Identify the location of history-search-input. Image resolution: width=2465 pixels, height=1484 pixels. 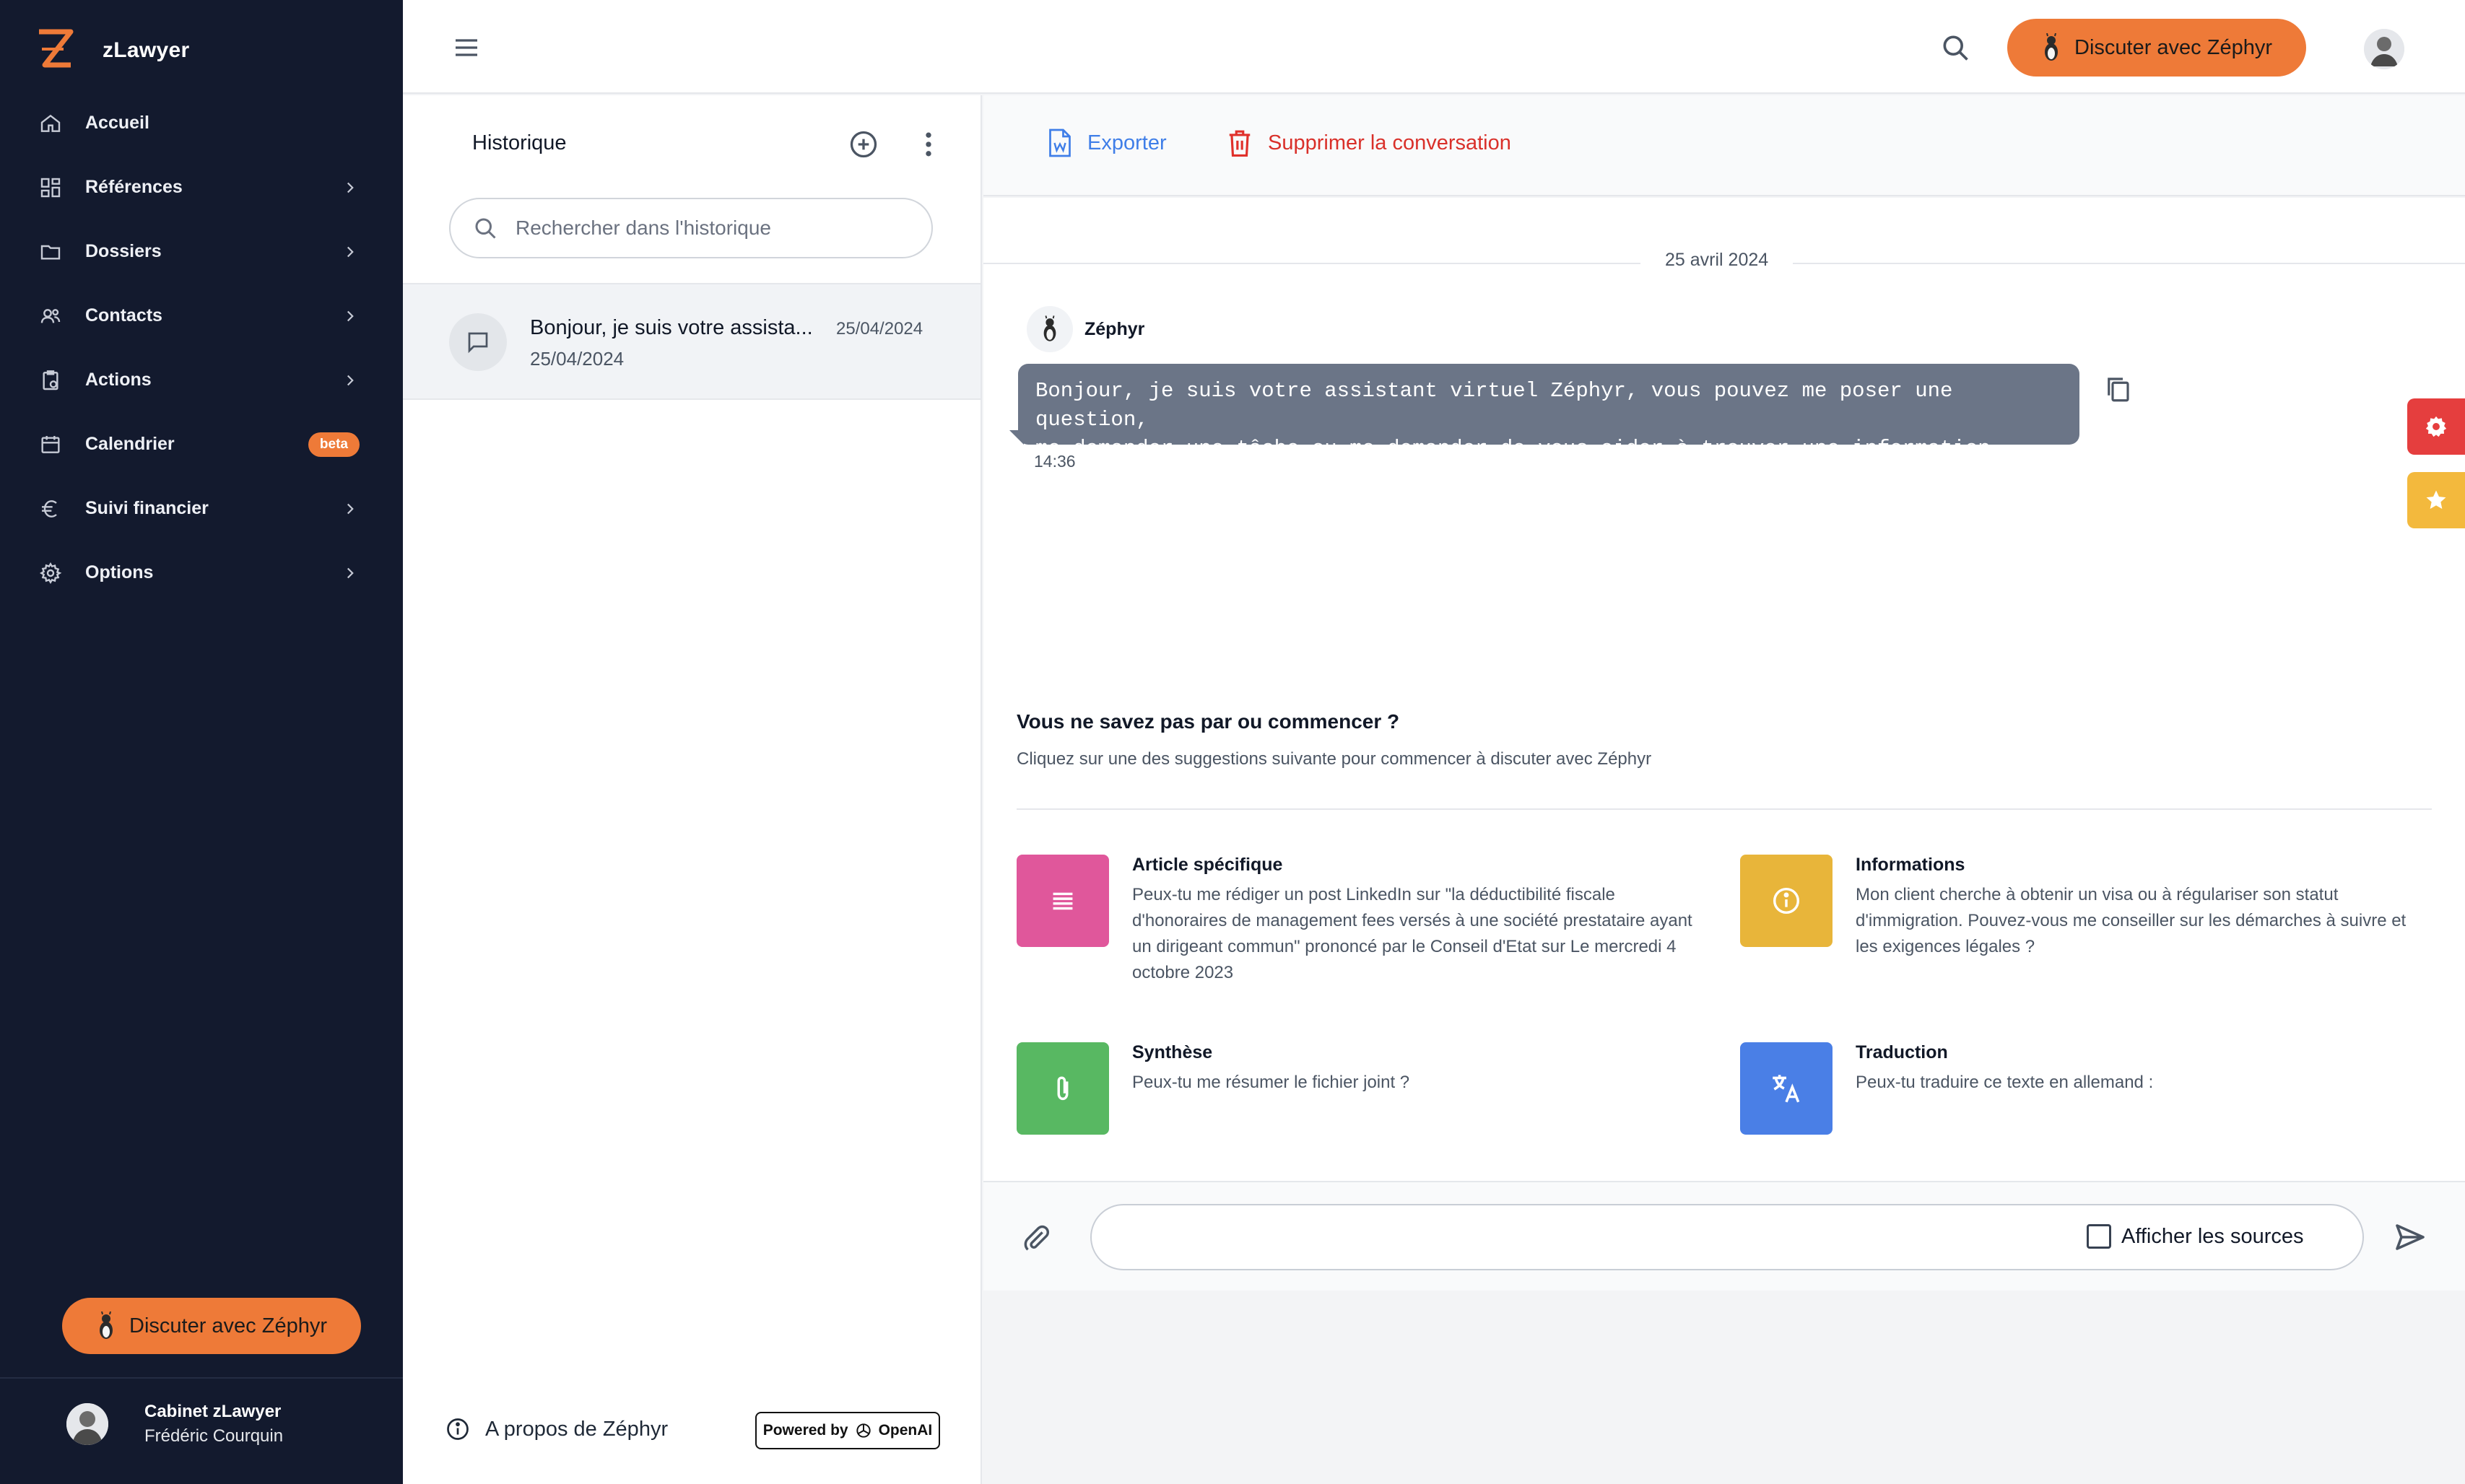
(718, 228).